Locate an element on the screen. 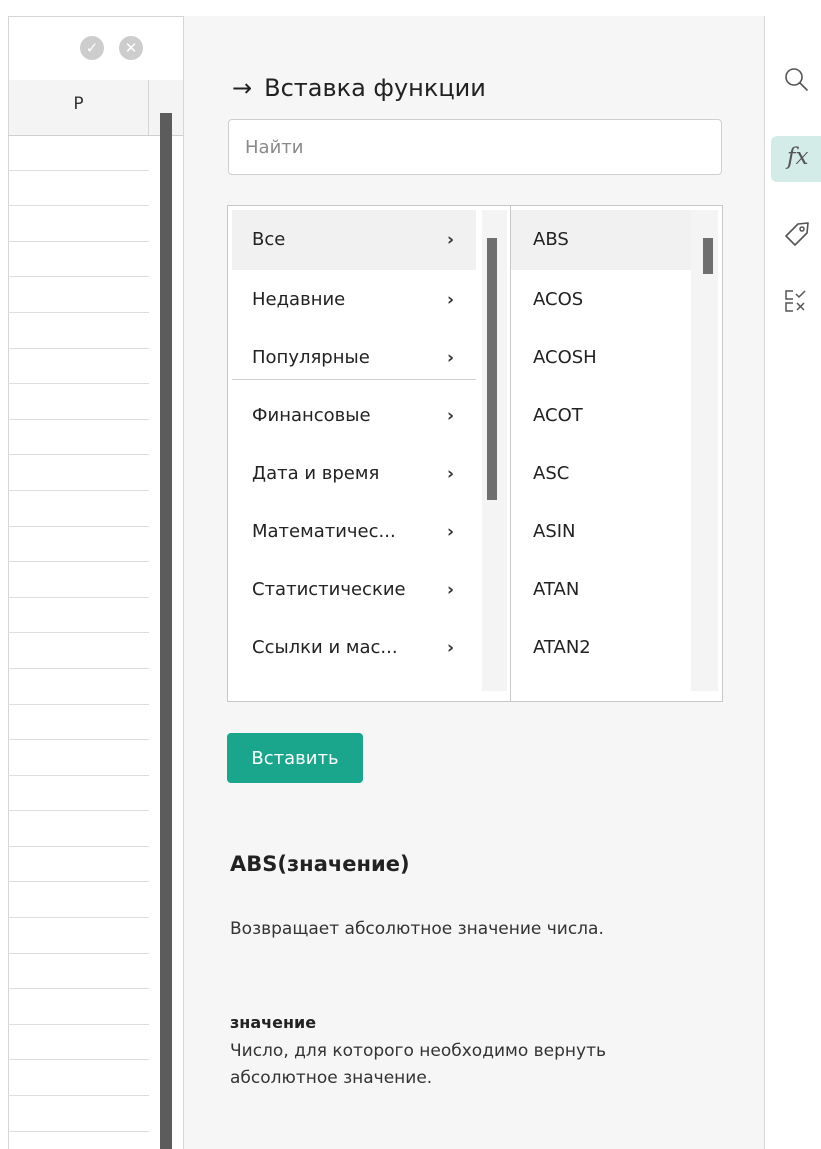  function-scrollbar-track is located at coordinates (704, 450).